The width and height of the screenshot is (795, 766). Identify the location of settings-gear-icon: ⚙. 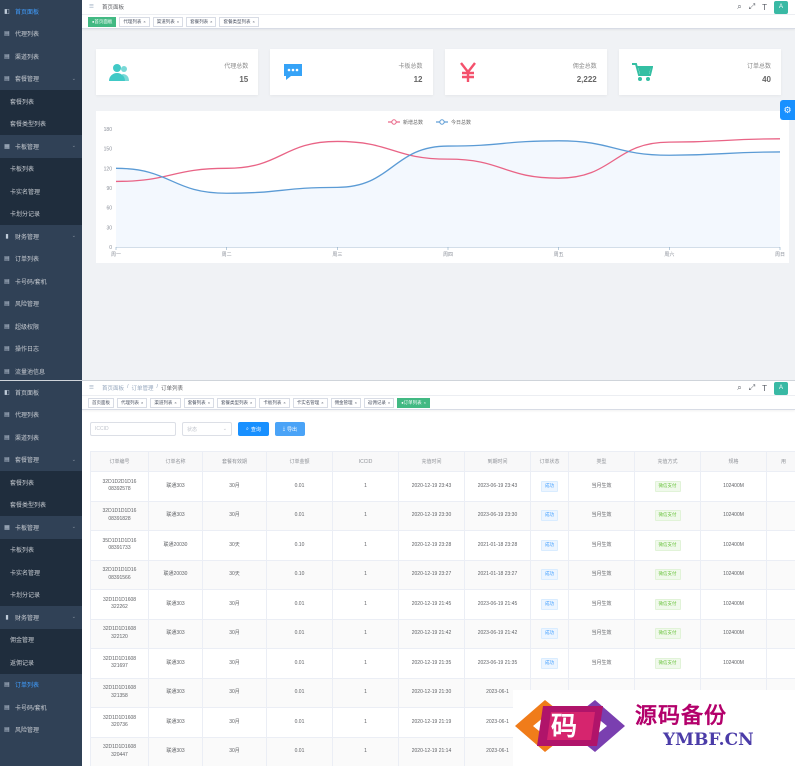
(787, 110).